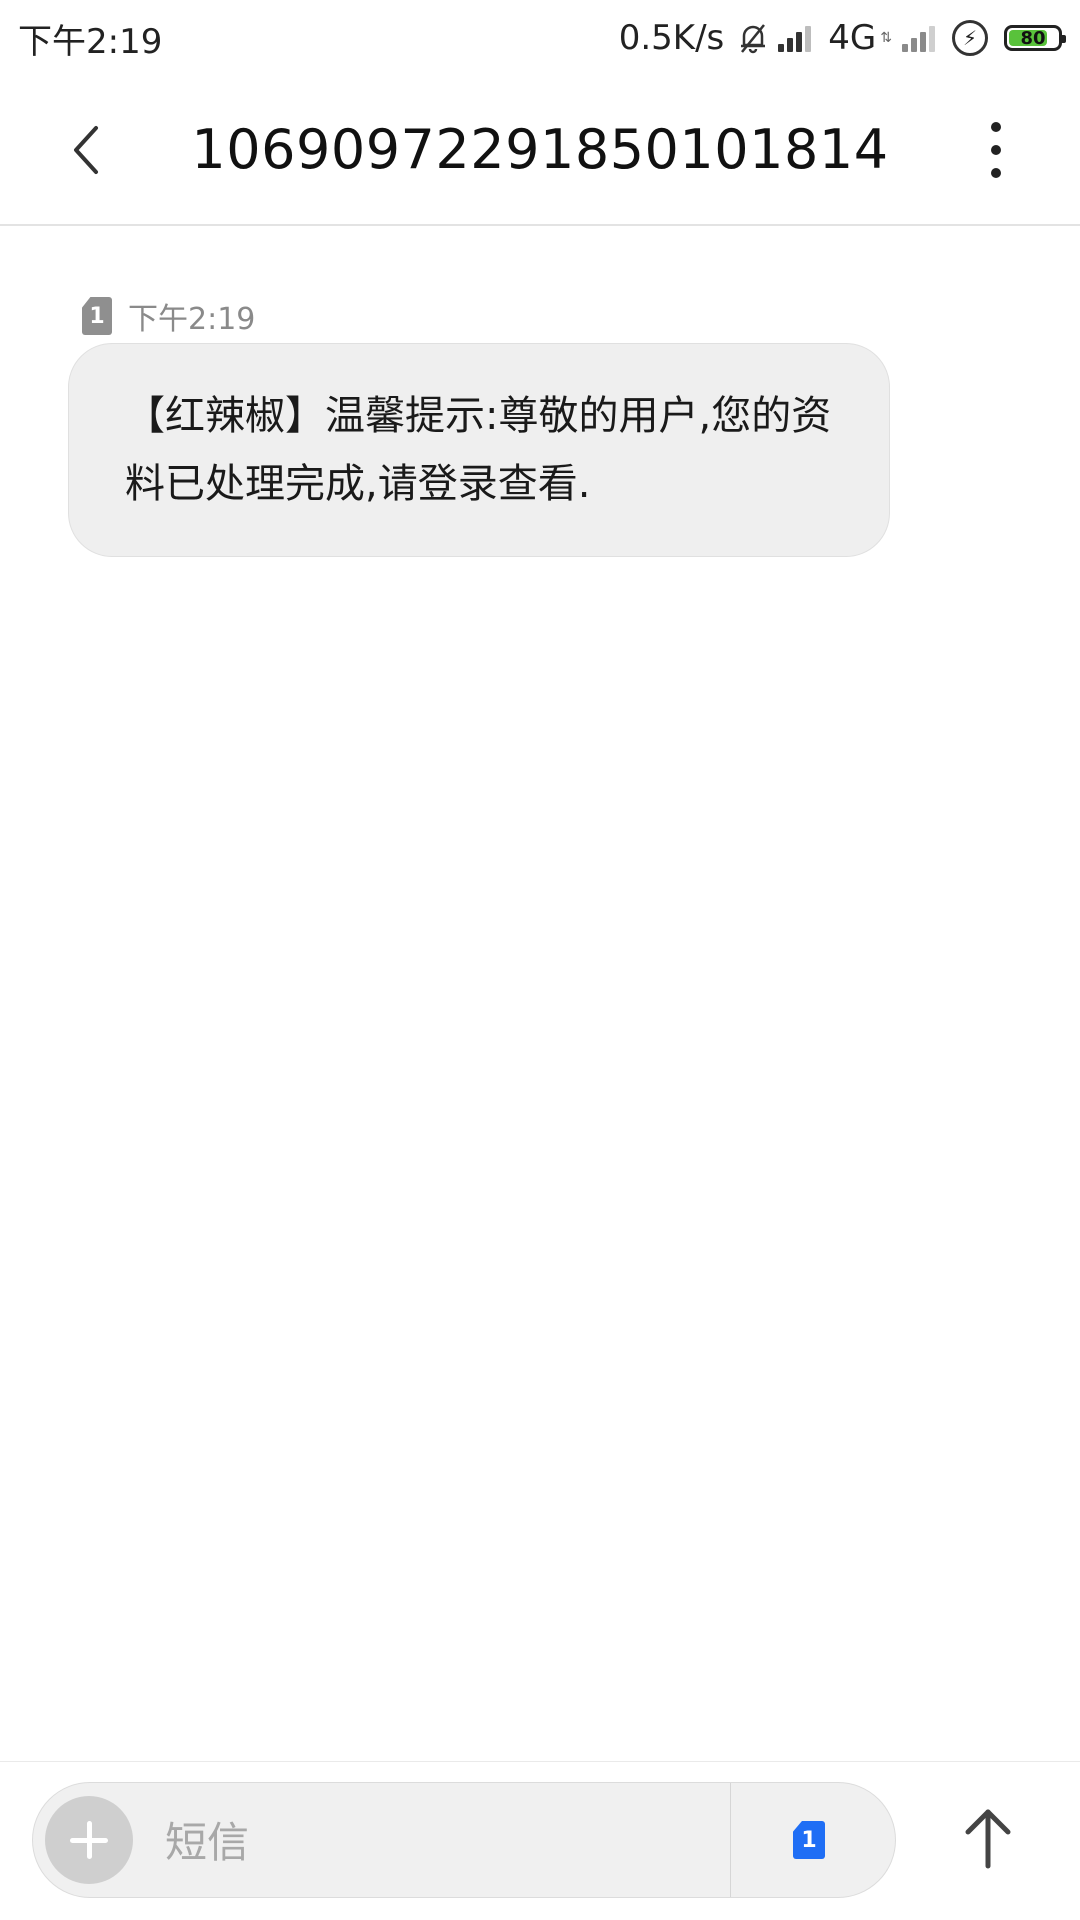 The width and height of the screenshot is (1080, 1920). Describe the element at coordinates (922, 38) in the screenshot. I see `signal-strength-2-icon` at that location.